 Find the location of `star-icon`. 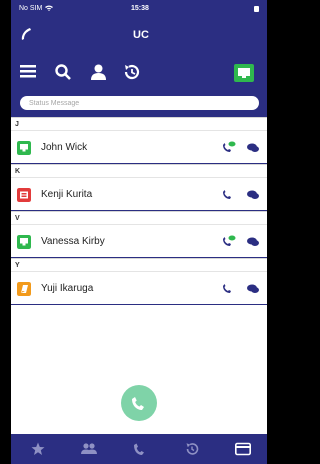

star-icon is located at coordinates (38, 449).